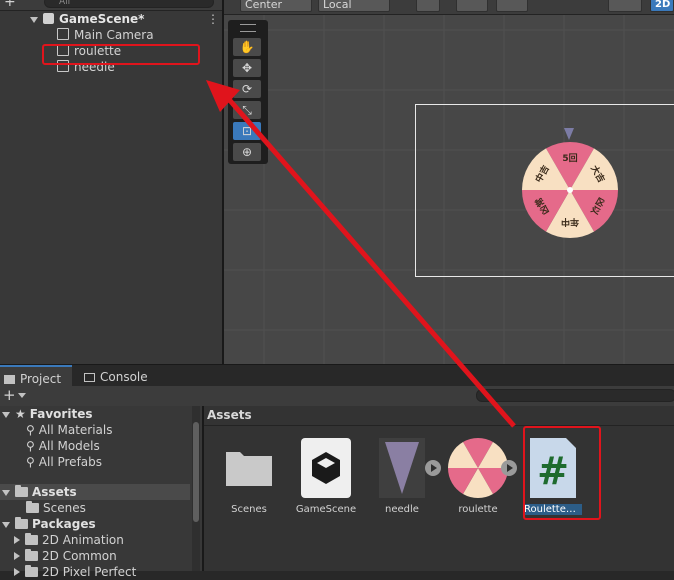  Describe the element at coordinates (428, 6) in the screenshot. I see `grid-snap-button` at that location.